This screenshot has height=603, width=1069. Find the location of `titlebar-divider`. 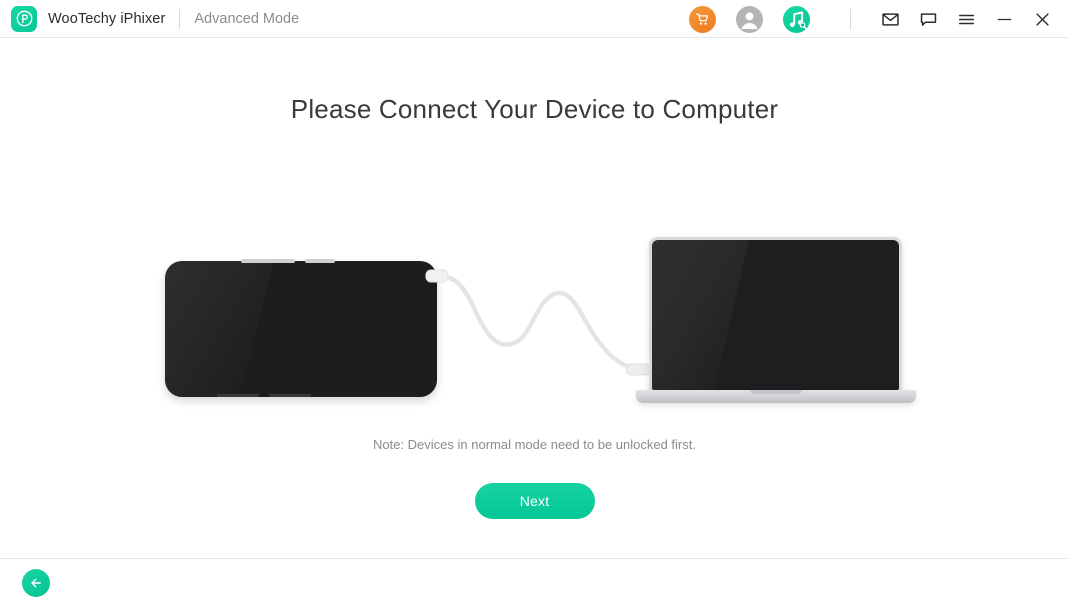

titlebar-divider is located at coordinates (850, 19).